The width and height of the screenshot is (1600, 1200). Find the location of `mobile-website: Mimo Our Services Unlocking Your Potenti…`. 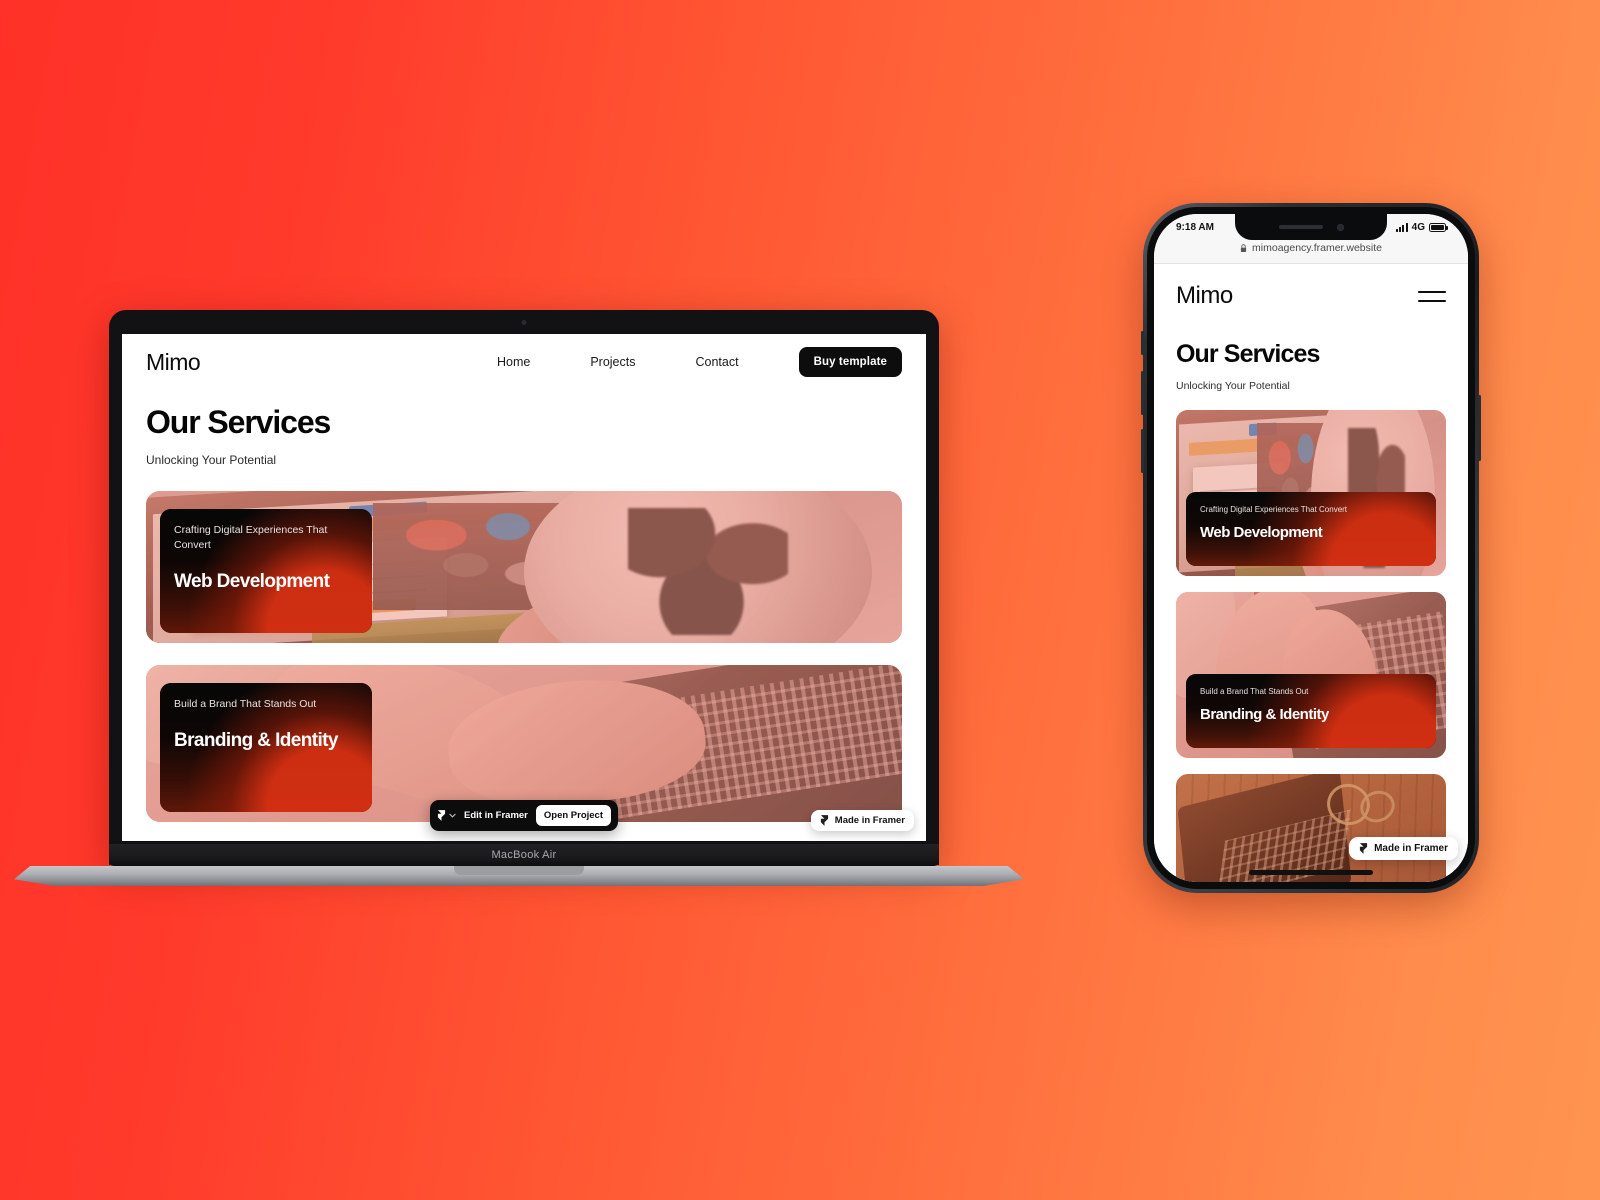

mobile-website: Mimo Our Services Unlocking Your Potenti… is located at coordinates (1311, 573).